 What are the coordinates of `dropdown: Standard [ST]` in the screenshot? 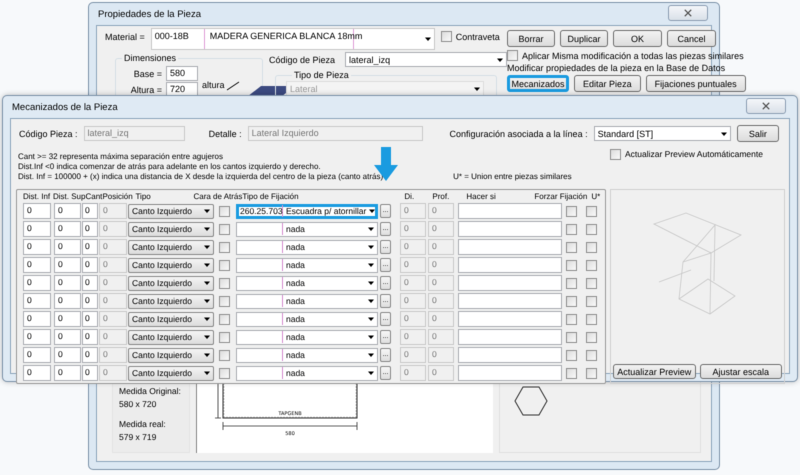 It's located at (662, 133).